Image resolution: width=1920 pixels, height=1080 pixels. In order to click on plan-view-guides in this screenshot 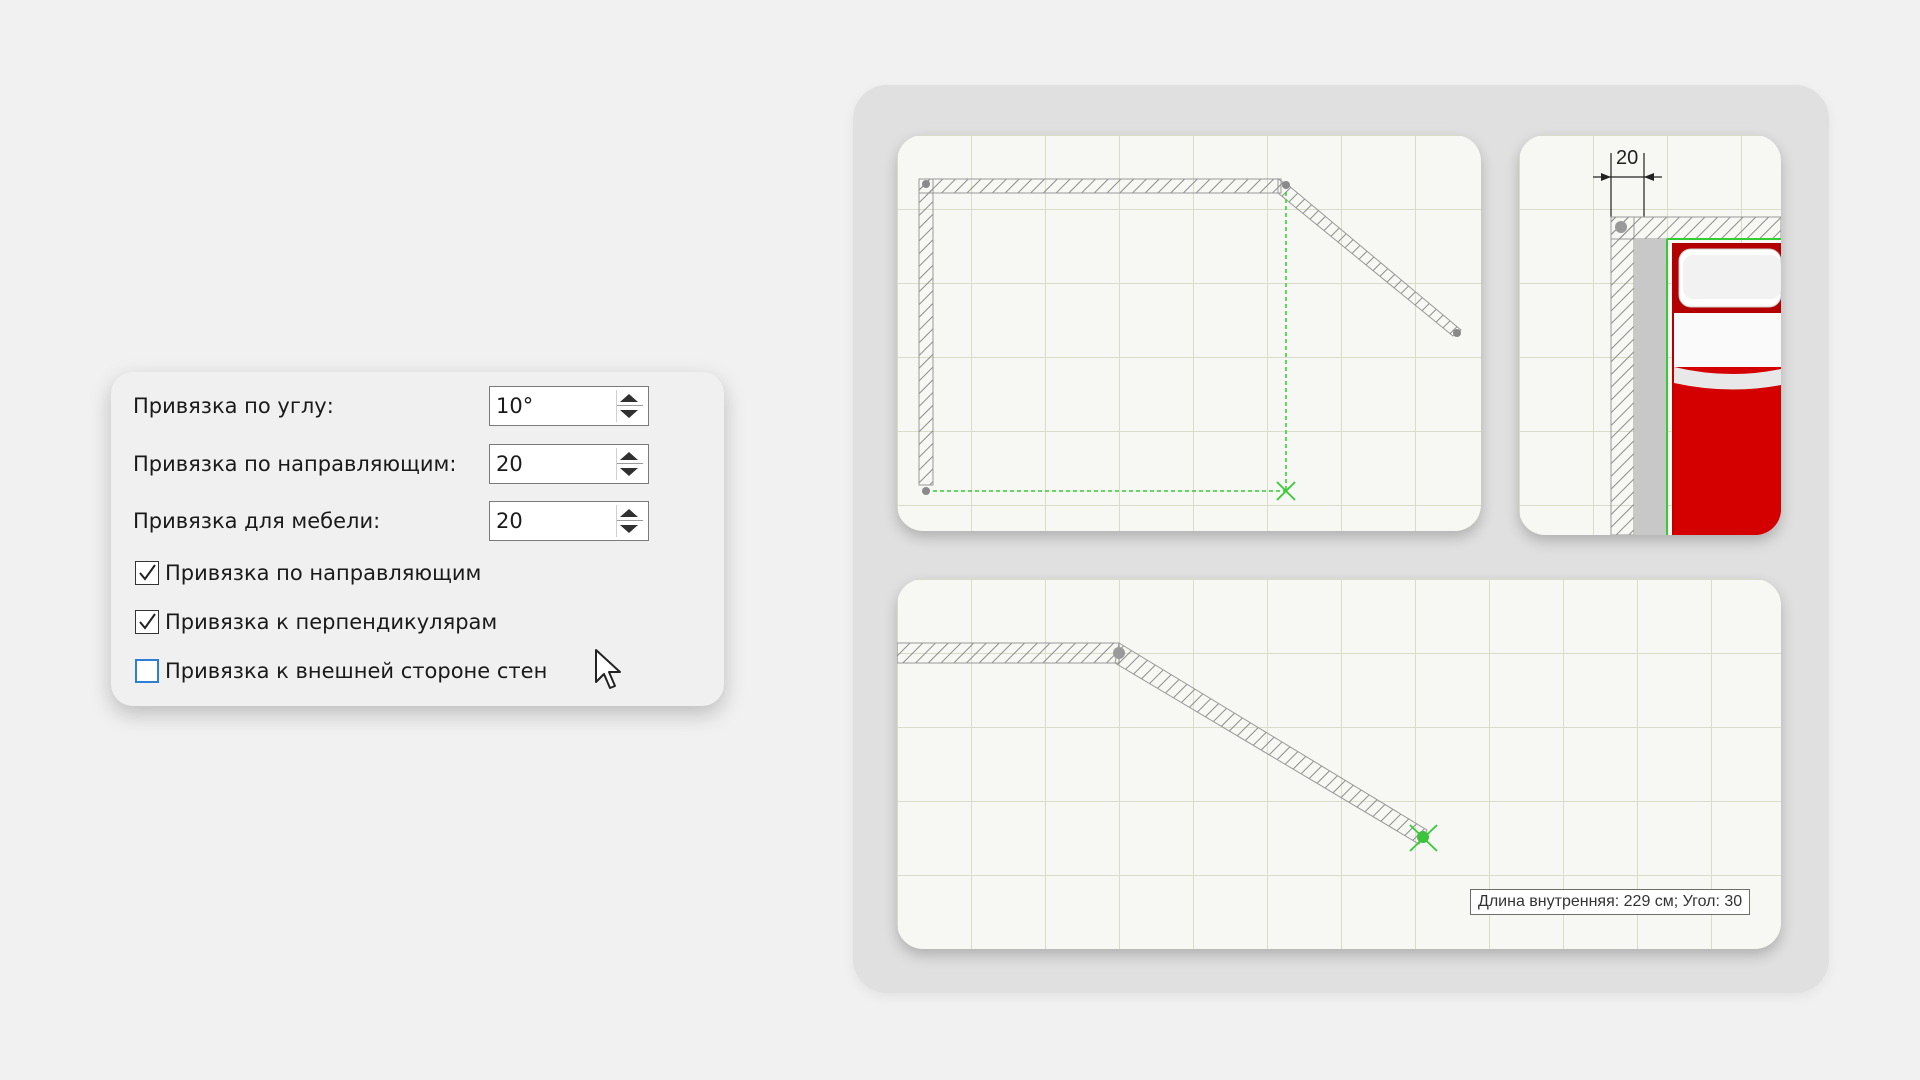, I will do `click(1189, 333)`.